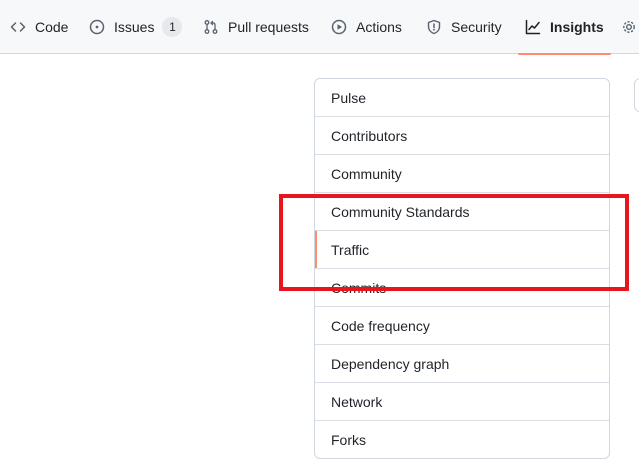  What do you see at coordinates (97, 27) in the screenshot?
I see `issue-opened-icon` at bounding box center [97, 27].